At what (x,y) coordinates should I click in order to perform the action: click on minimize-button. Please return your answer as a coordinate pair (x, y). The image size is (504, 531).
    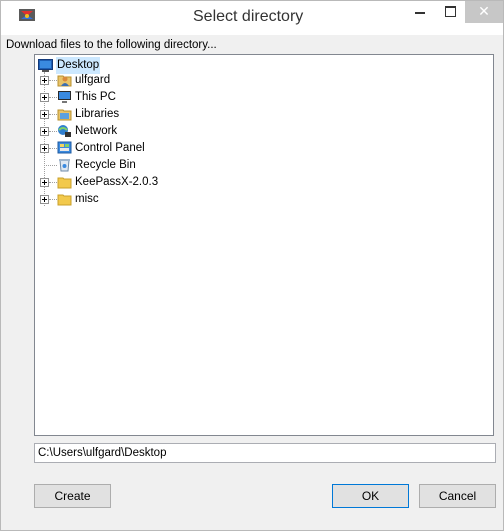
    Looking at the image, I should click on (420, 12).